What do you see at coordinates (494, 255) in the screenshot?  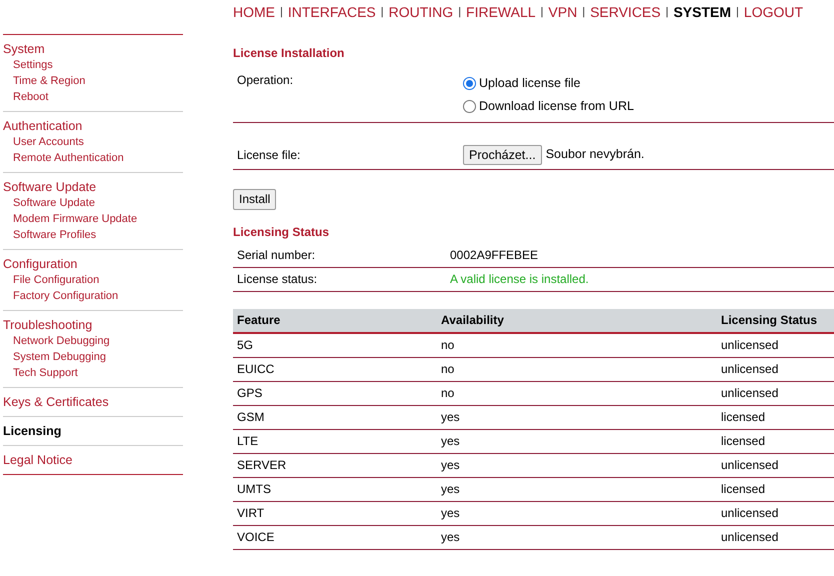 I see `field-value: 0002A9FFEBEE` at bounding box center [494, 255].